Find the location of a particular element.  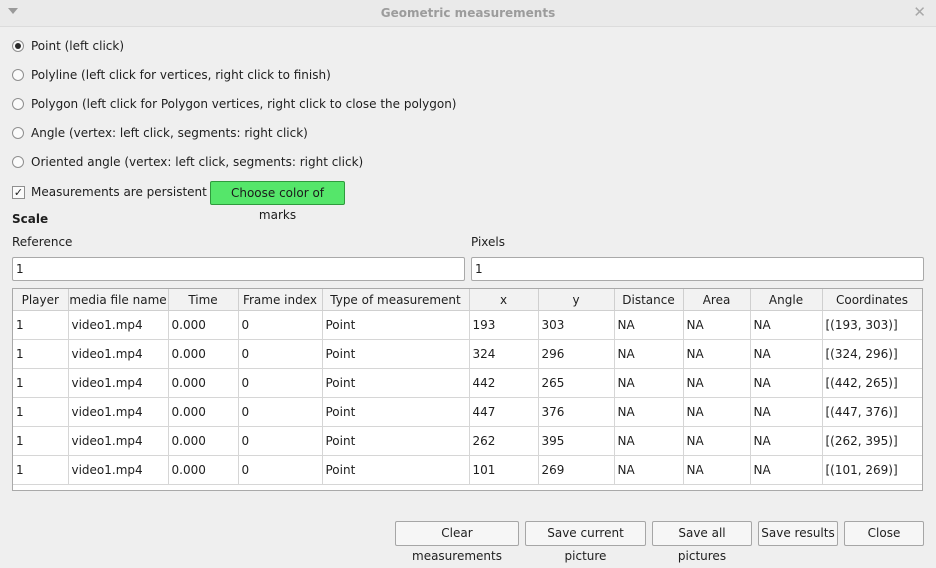

column-header: y is located at coordinates (576, 300).